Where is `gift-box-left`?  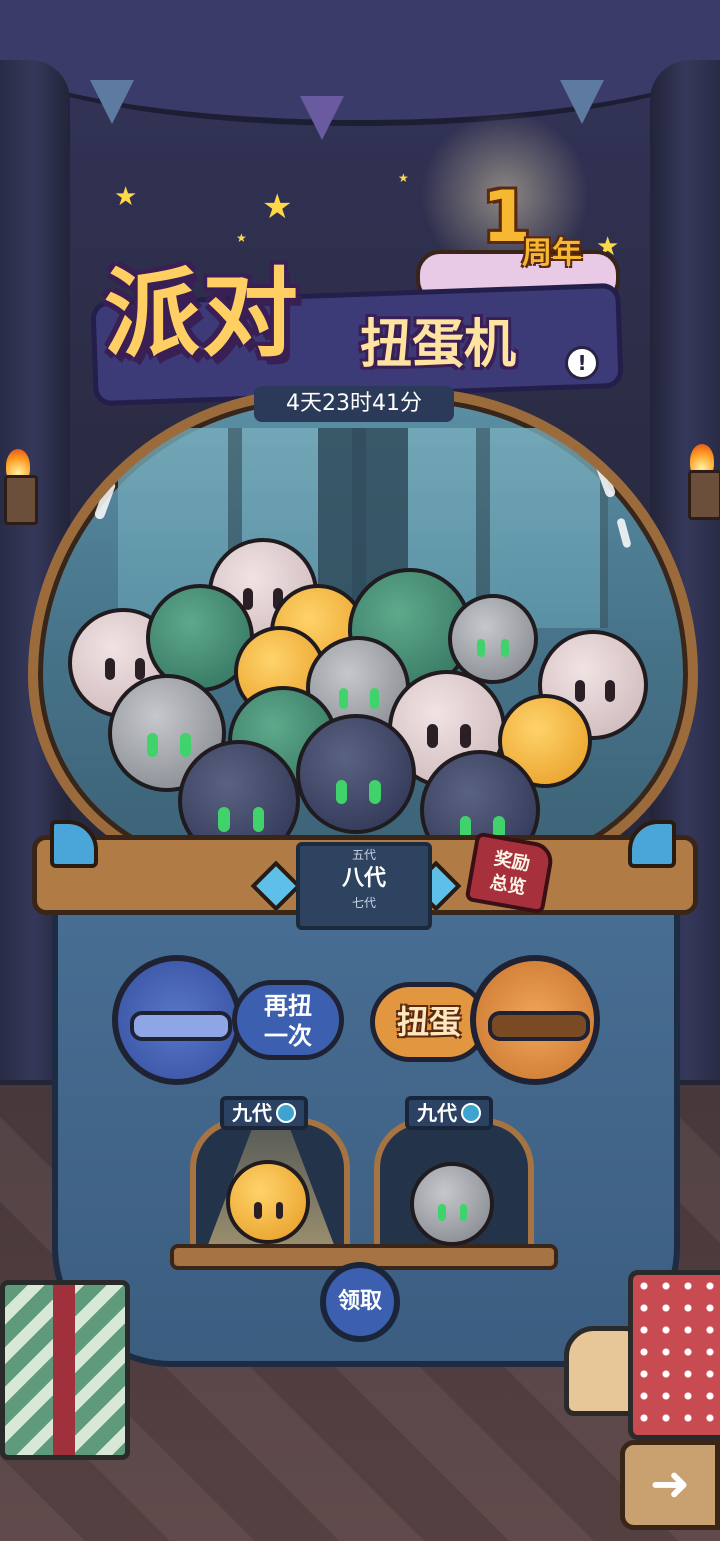 gift-box-left is located at coordinates (65, 1370).